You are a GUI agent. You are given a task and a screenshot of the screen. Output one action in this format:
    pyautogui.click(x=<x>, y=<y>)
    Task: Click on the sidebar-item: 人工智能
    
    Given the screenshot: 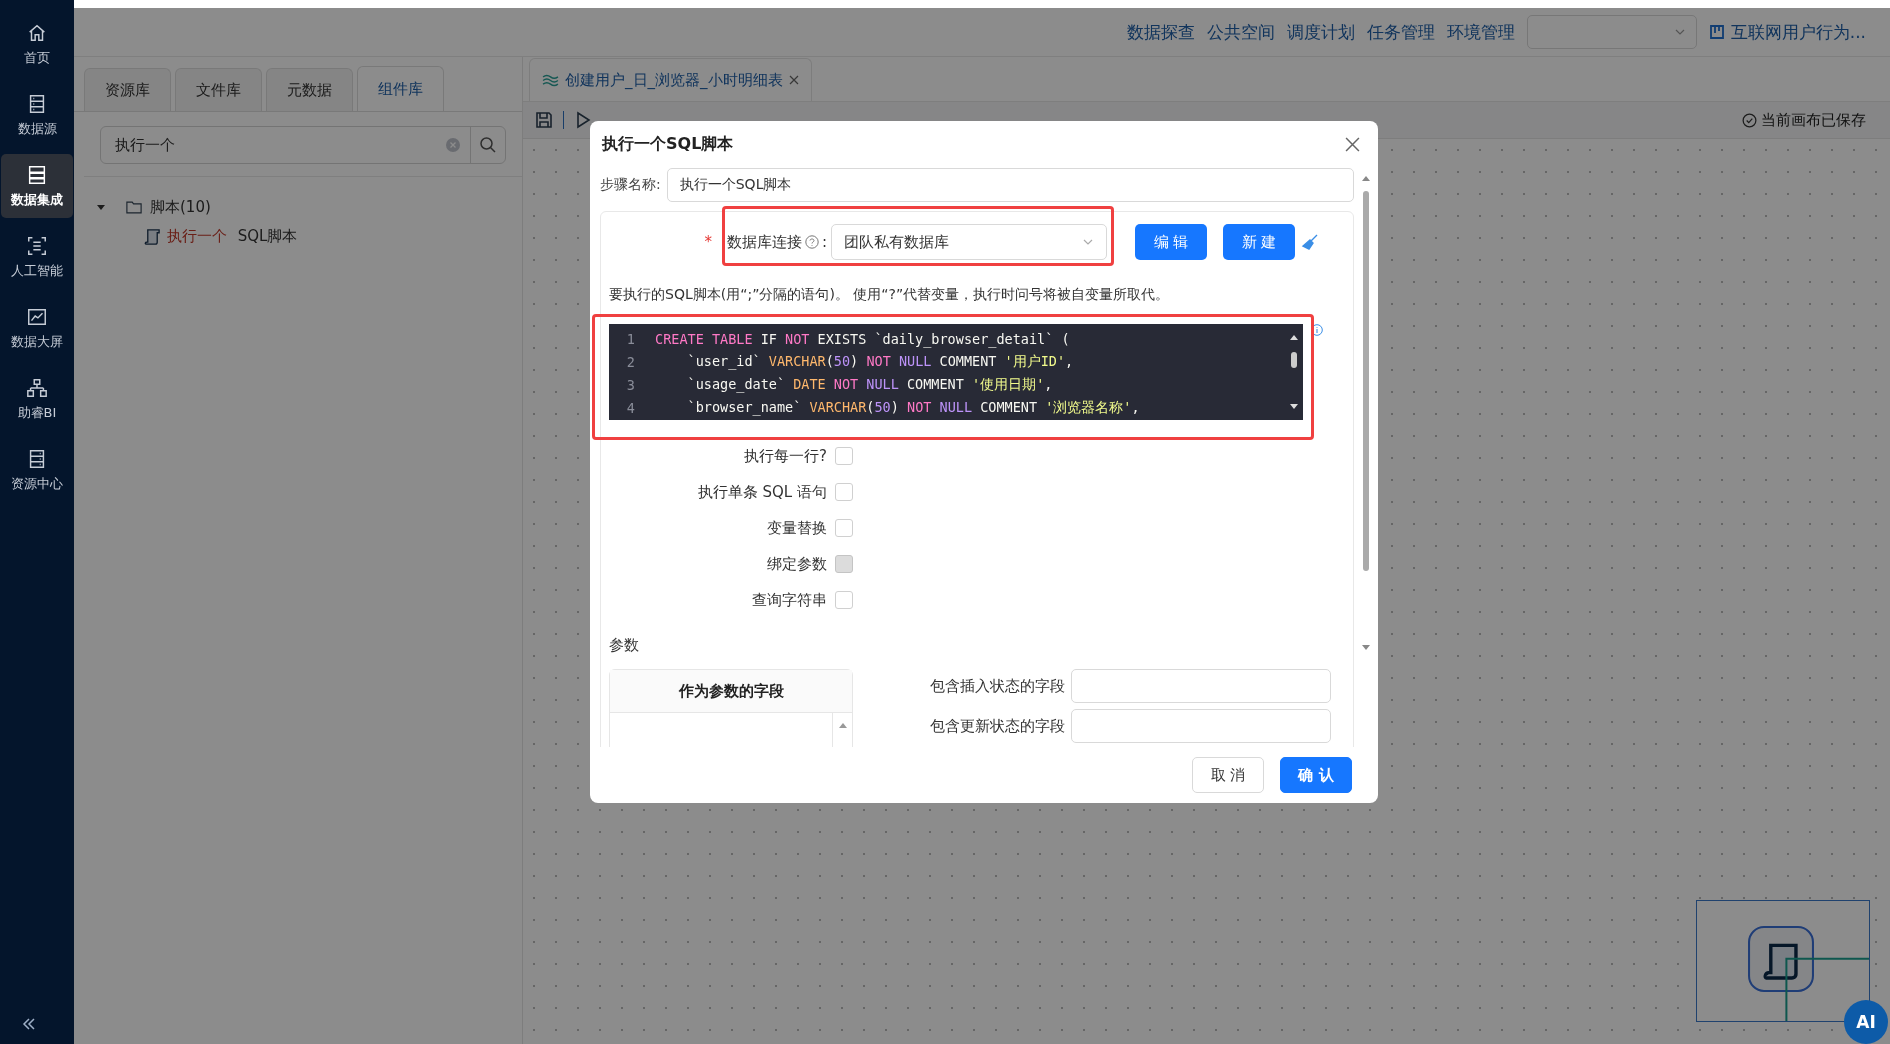 What is the action you would take?
    pyautogui.click(x=37, y=257)
    